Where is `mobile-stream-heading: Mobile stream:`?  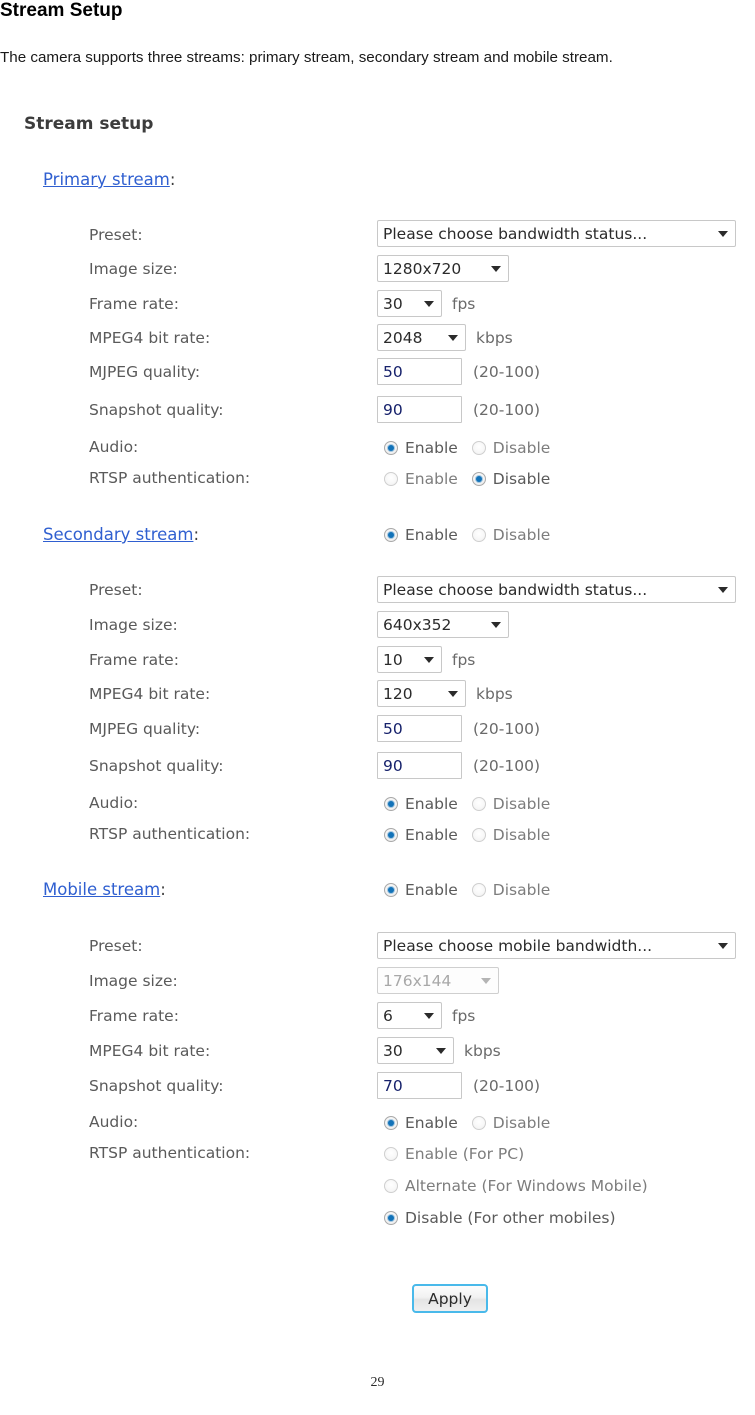
mobile-stream-heading: Mobile stream: is located at coordinates (104, 889).